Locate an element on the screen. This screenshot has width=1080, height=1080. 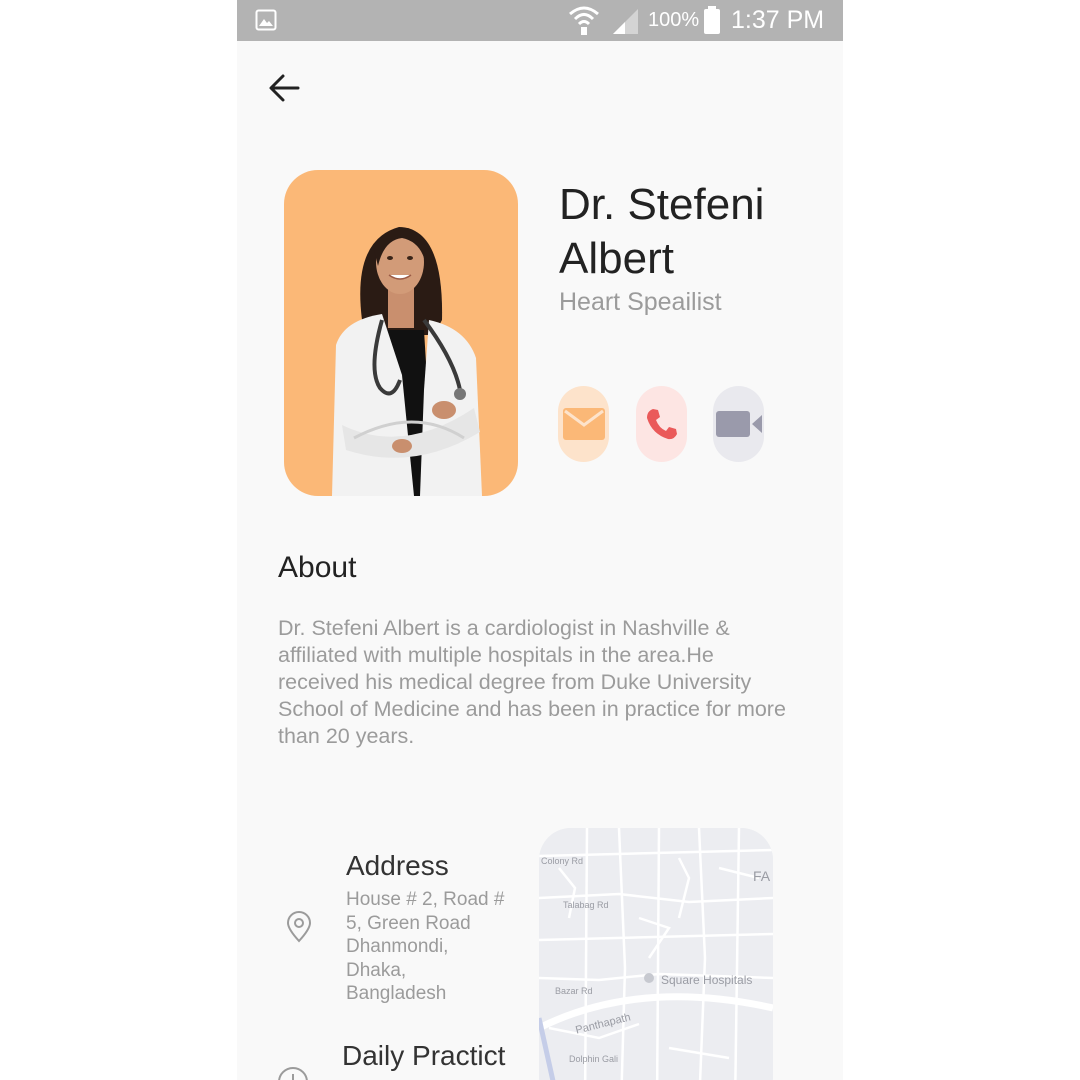
mail-icon is located at coordinates (583, 424).